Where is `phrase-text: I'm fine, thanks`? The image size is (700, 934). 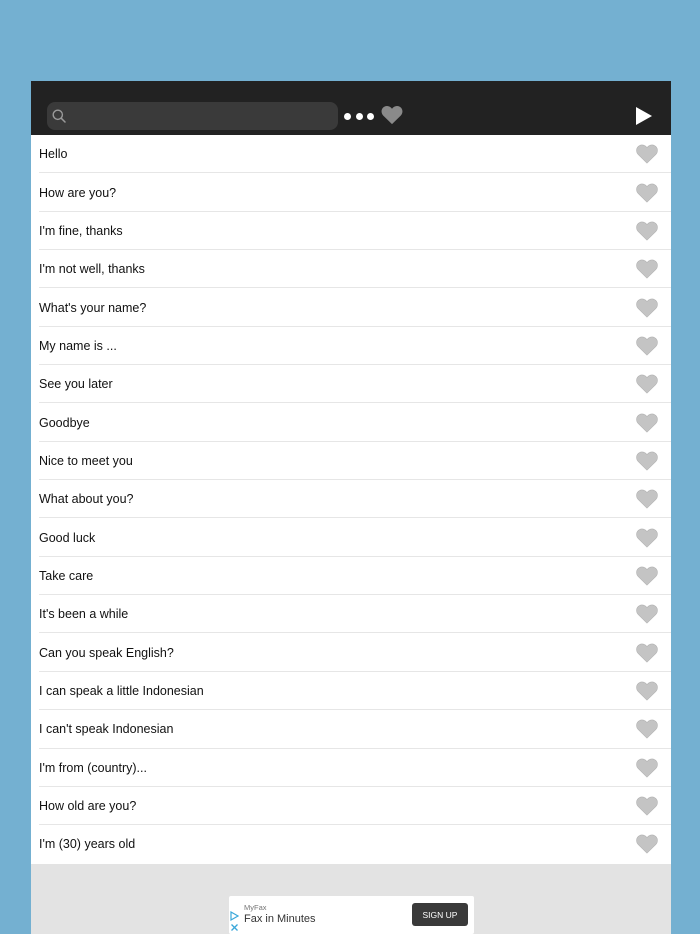
phrase-text: I'm fine, thanks is located at coordinates (81, 230).